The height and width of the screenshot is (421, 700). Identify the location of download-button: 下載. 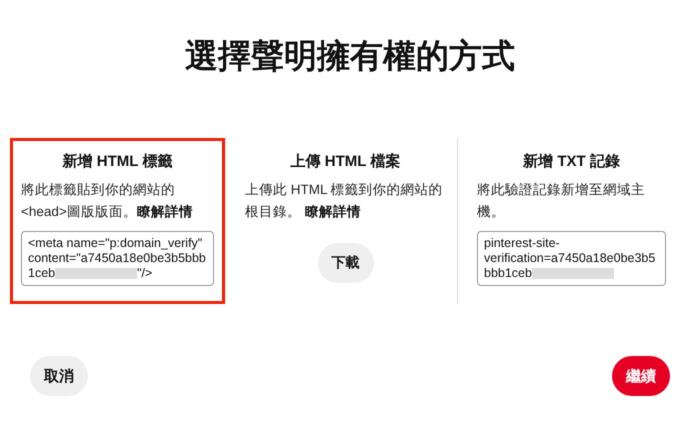
(346, 263).